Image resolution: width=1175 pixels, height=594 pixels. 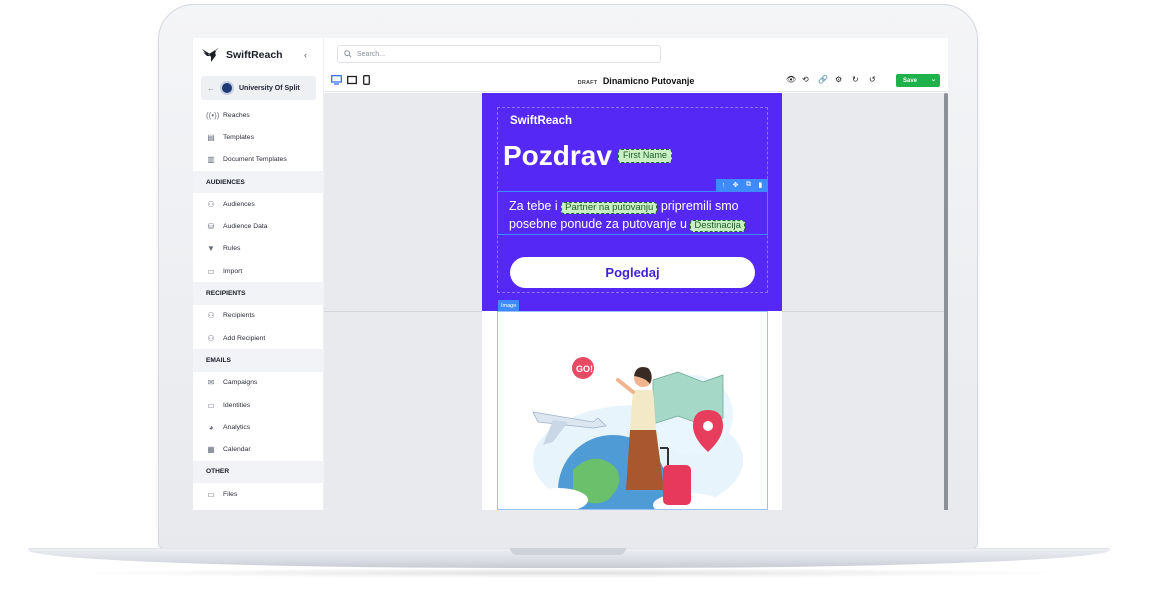 I want to click on mail-icon: ✉, so click(x=211, y=383).